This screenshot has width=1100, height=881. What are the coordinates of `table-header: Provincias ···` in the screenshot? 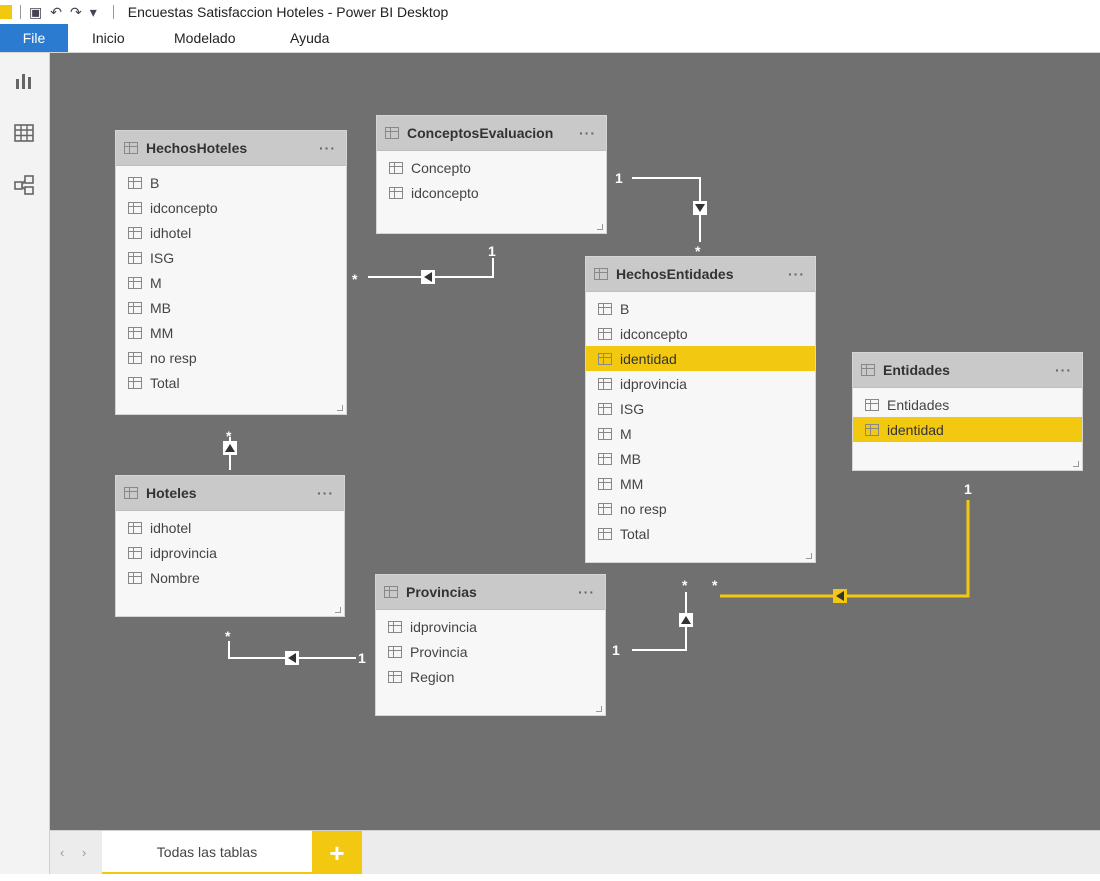 It's located at (490, 592).